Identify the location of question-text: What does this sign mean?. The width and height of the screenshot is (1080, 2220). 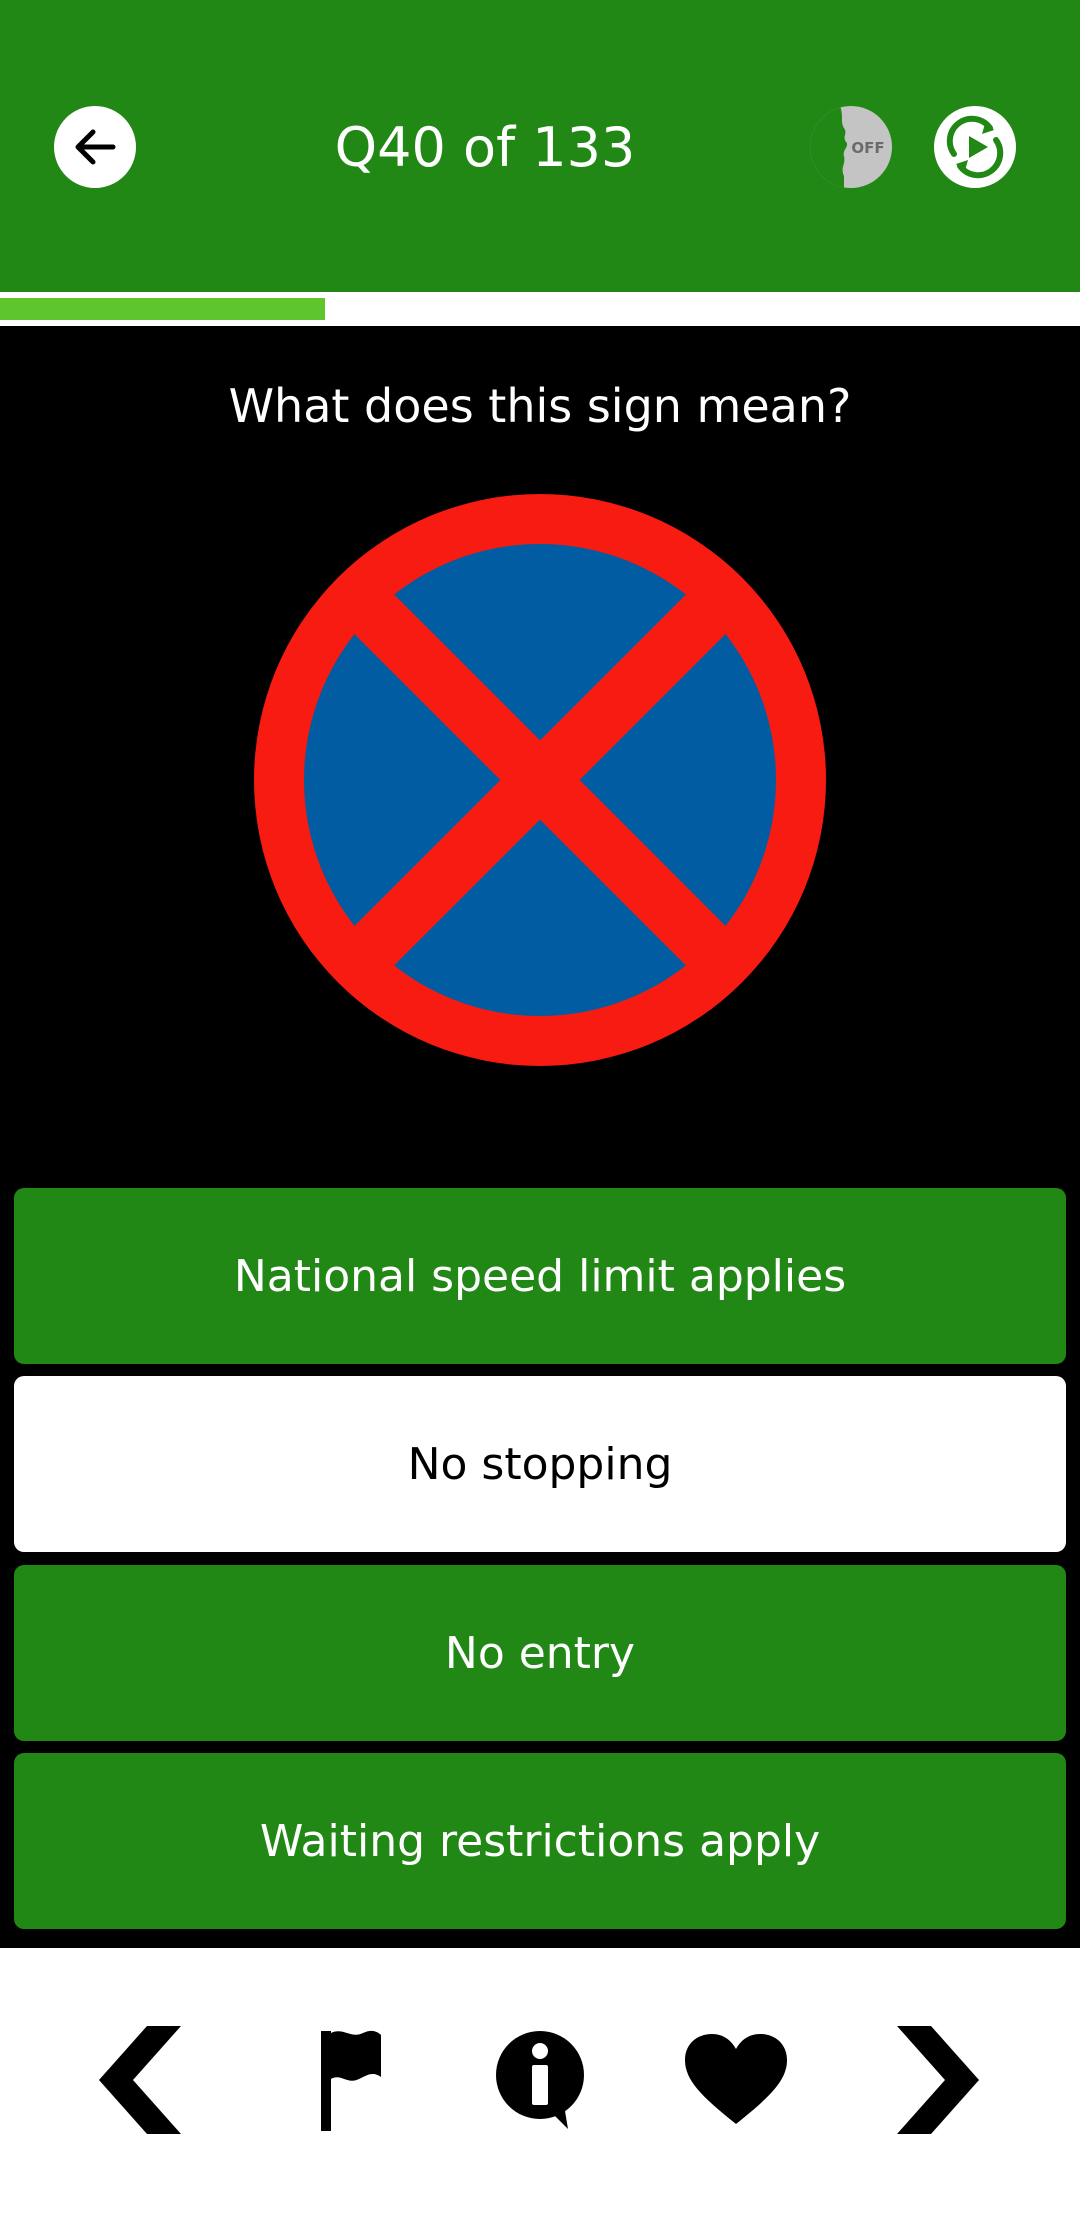
(540, 406).